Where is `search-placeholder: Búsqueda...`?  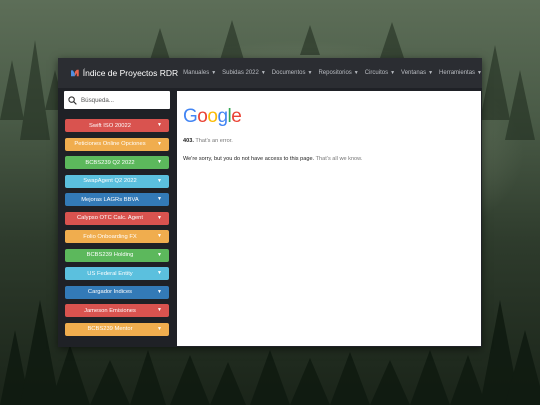 search-placeholder: Búsqueda... is located at coordinates (98, 100).